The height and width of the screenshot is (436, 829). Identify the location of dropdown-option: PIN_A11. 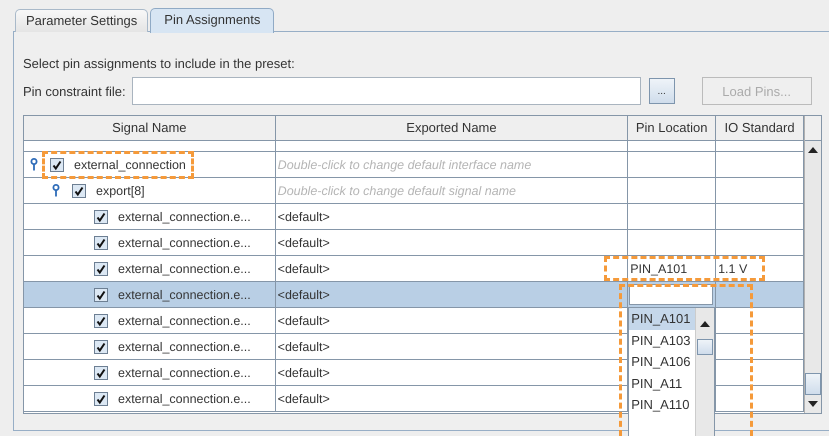
(662, 383).